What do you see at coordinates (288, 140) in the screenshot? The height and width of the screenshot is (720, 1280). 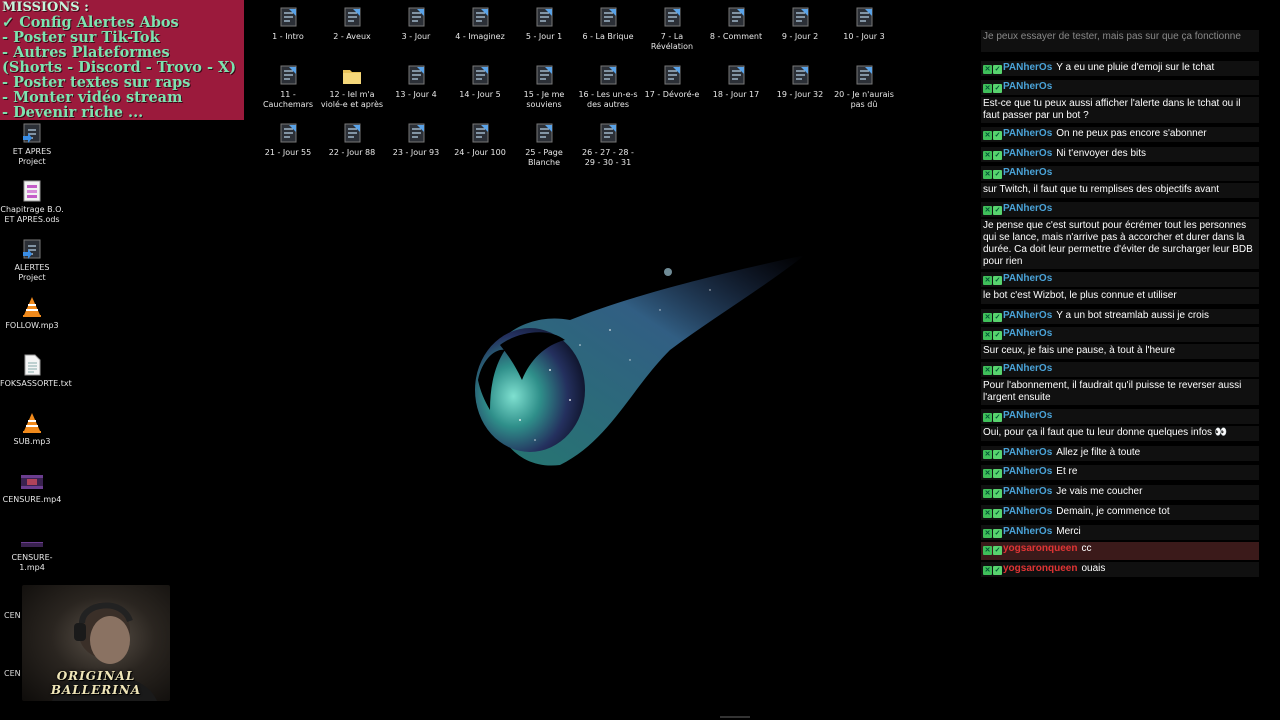 I see `folder-item: 21 - Jour 55` at bounding box center [288, 140].